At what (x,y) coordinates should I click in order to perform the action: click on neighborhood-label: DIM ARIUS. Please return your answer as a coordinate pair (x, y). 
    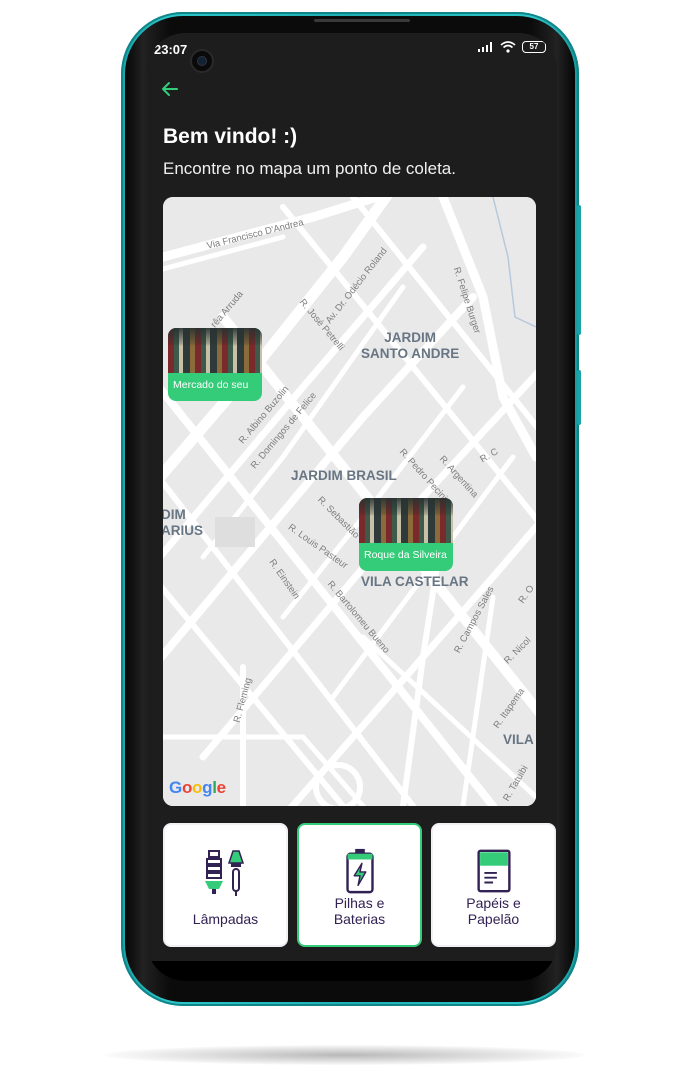
    Looking at the image, I should click on (183, 522).